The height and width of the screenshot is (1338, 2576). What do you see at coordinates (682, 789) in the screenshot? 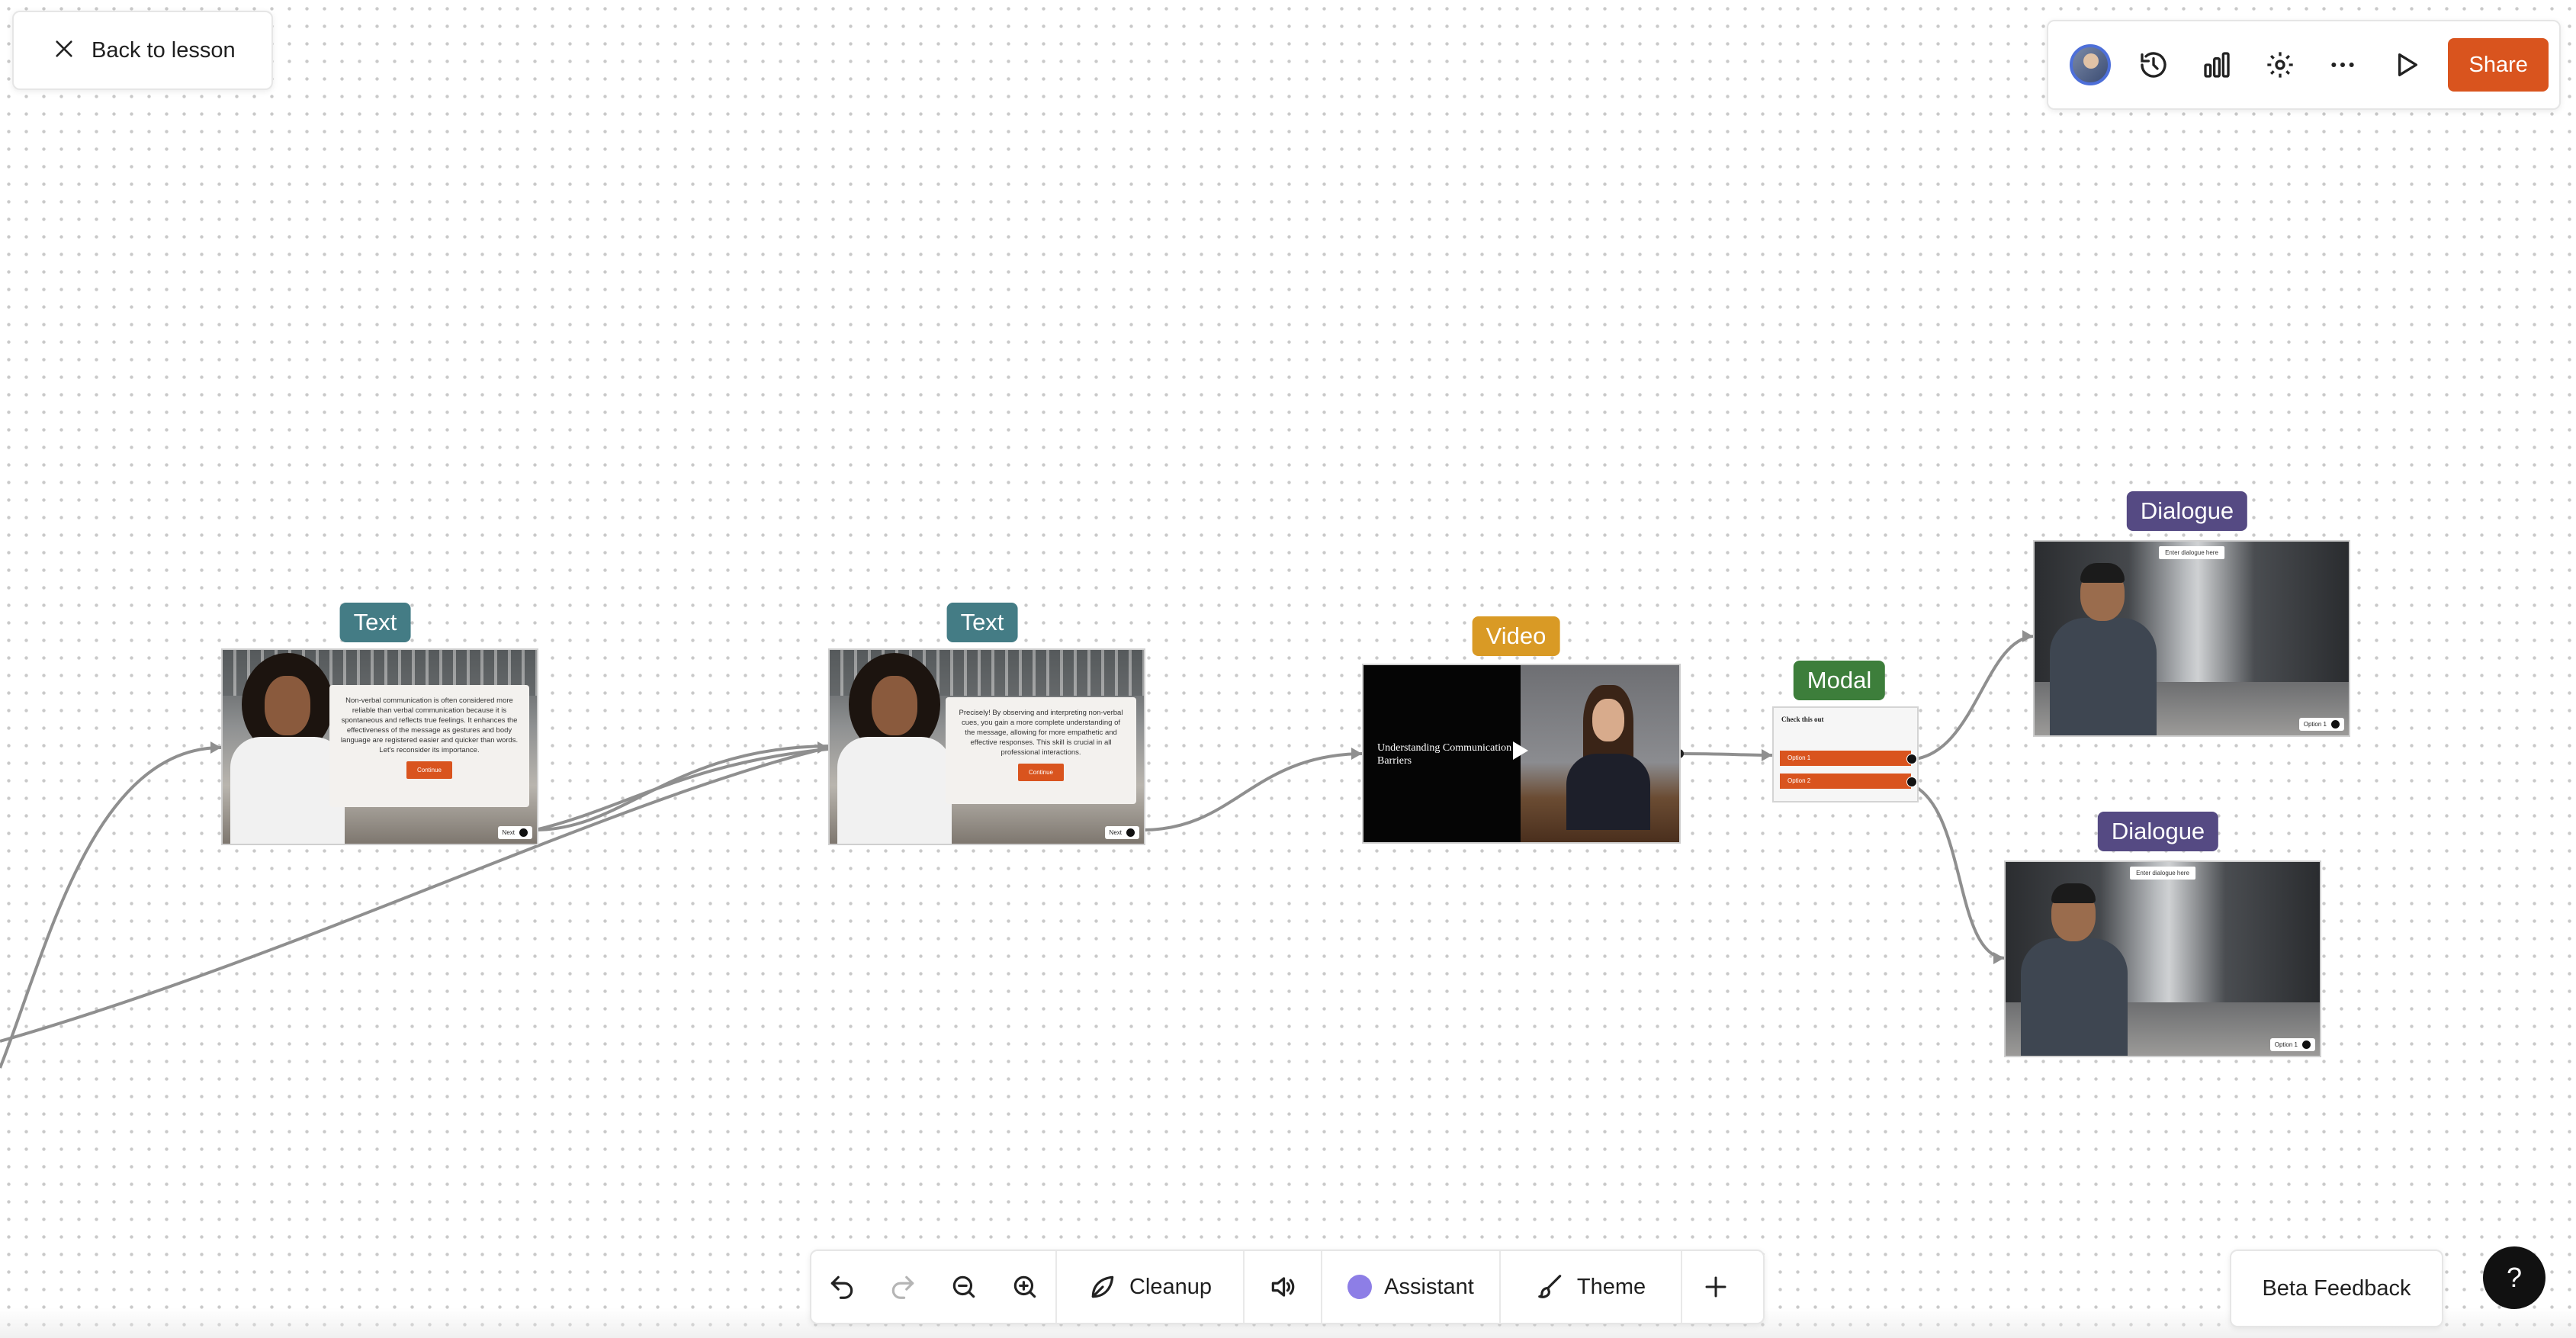
I see `edge-text1-to-text2-b` at bounding box center [682, 789].